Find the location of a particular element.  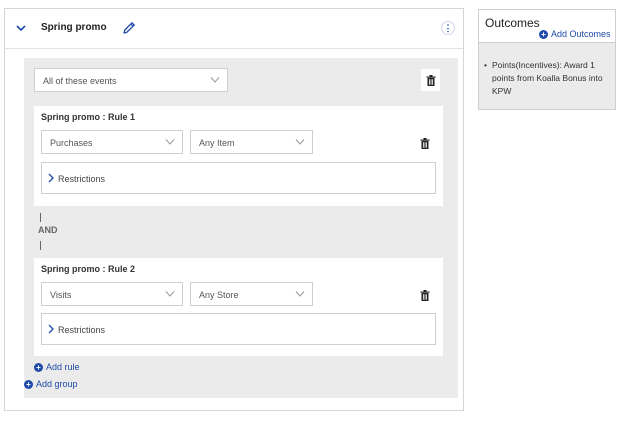

pencil-icon is located at coordinates (129, 28).